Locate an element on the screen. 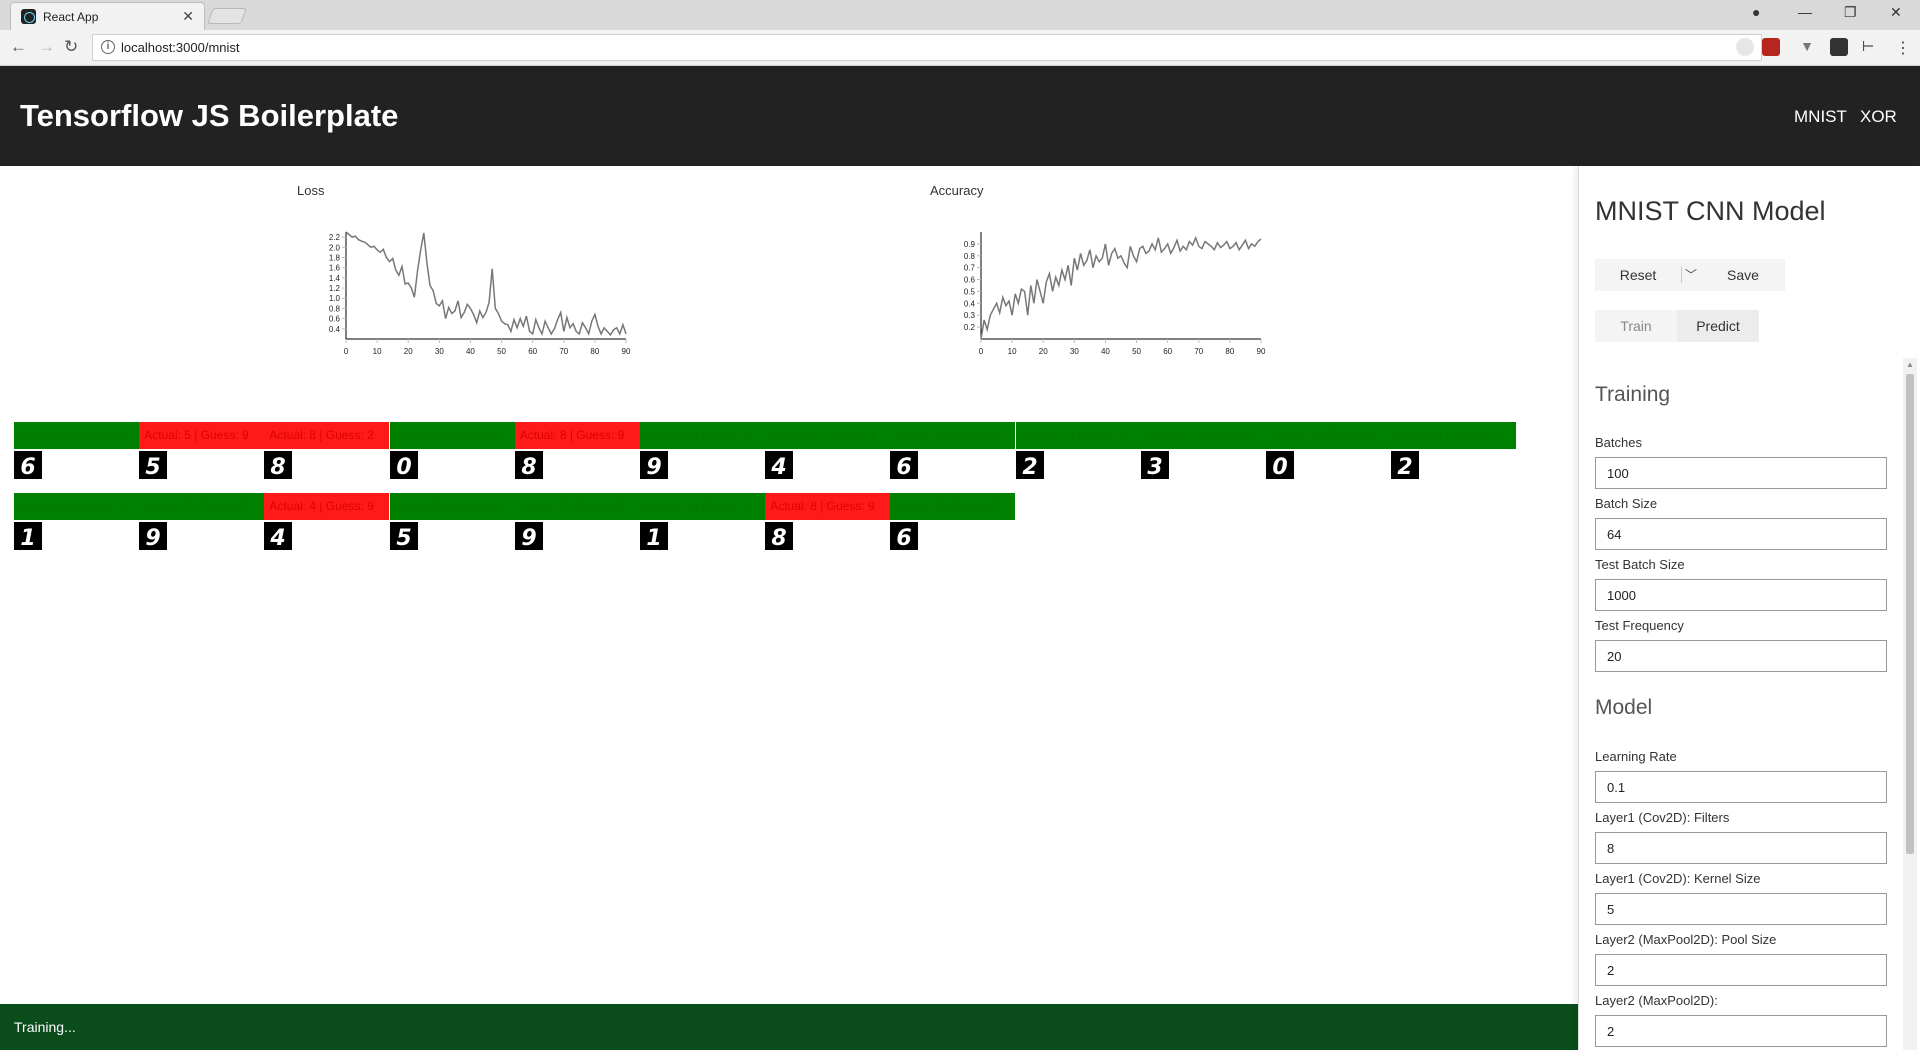 The width and height of the screenshot is (1920, 1050). digit-glyph: 2 is located at coordinates (1405, 467).